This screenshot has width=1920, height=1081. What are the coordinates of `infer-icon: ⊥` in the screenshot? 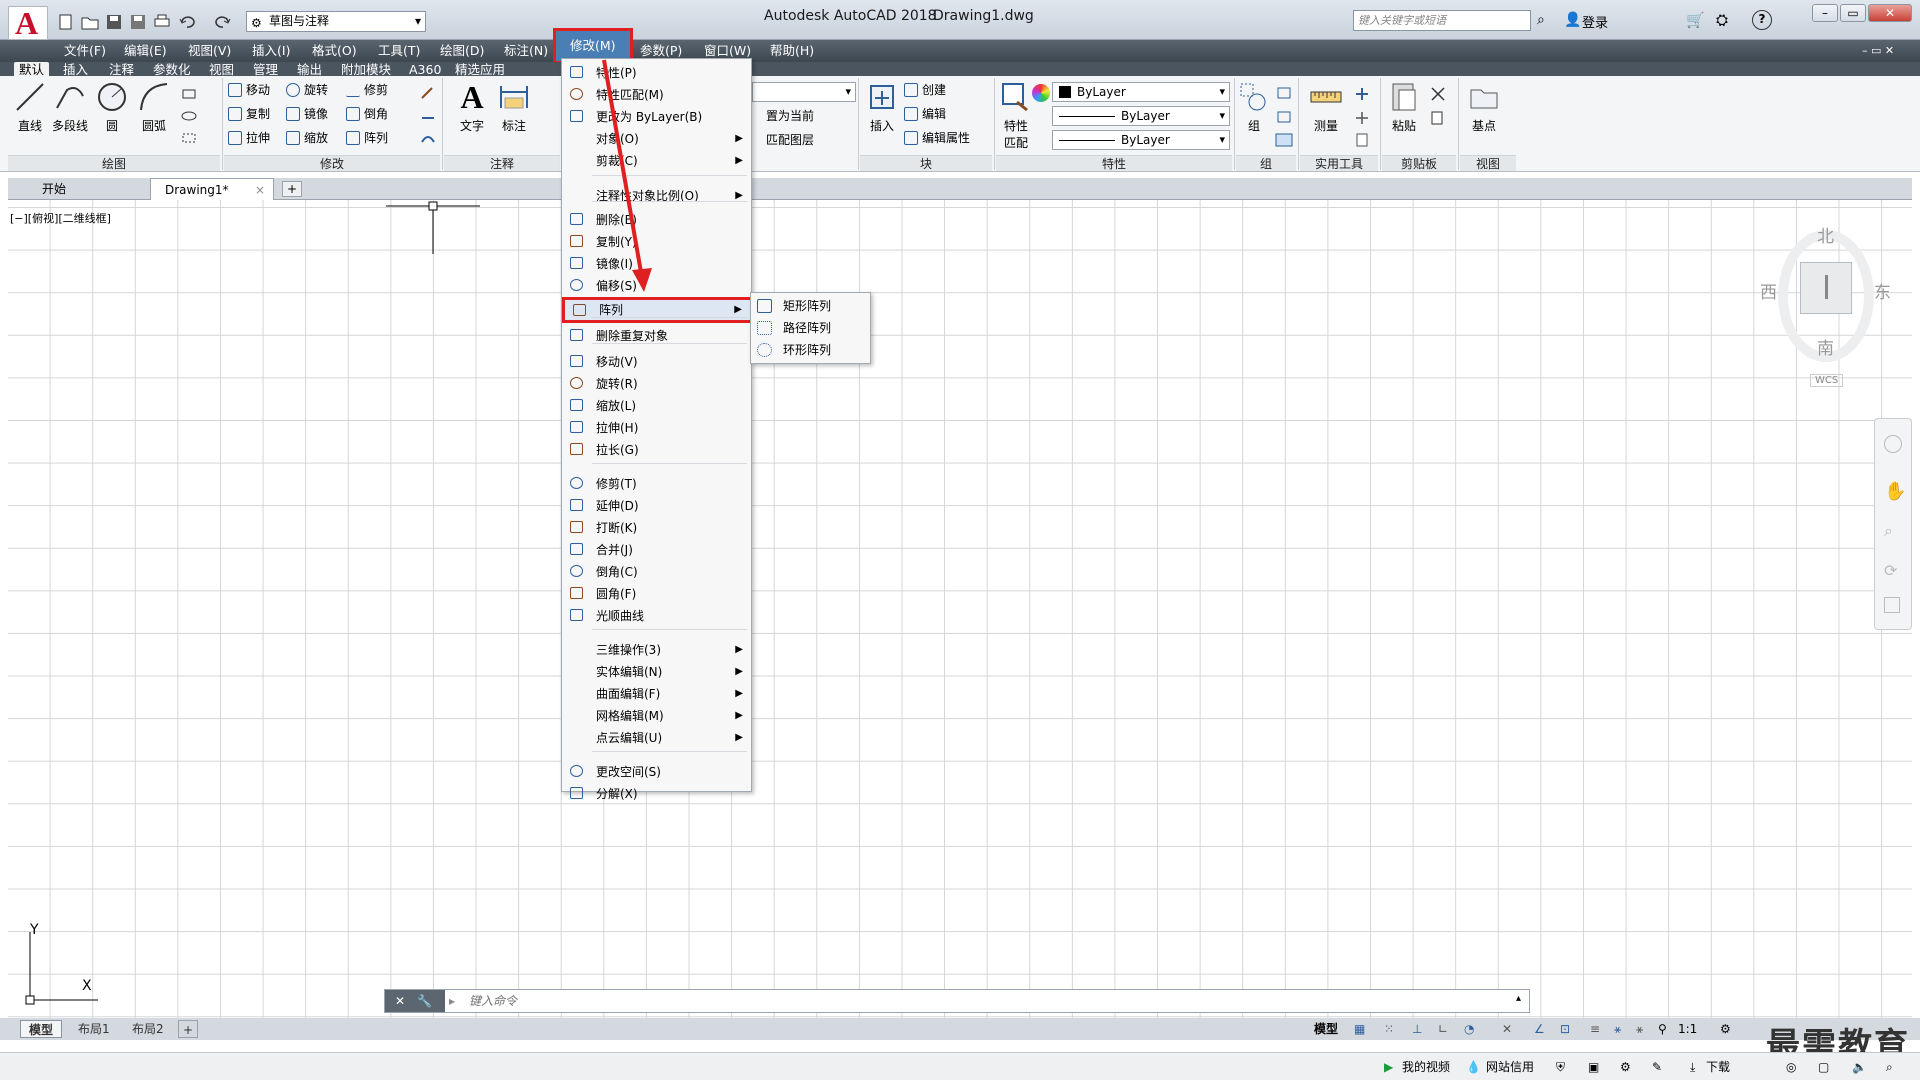 It's located at (1417, 1029).